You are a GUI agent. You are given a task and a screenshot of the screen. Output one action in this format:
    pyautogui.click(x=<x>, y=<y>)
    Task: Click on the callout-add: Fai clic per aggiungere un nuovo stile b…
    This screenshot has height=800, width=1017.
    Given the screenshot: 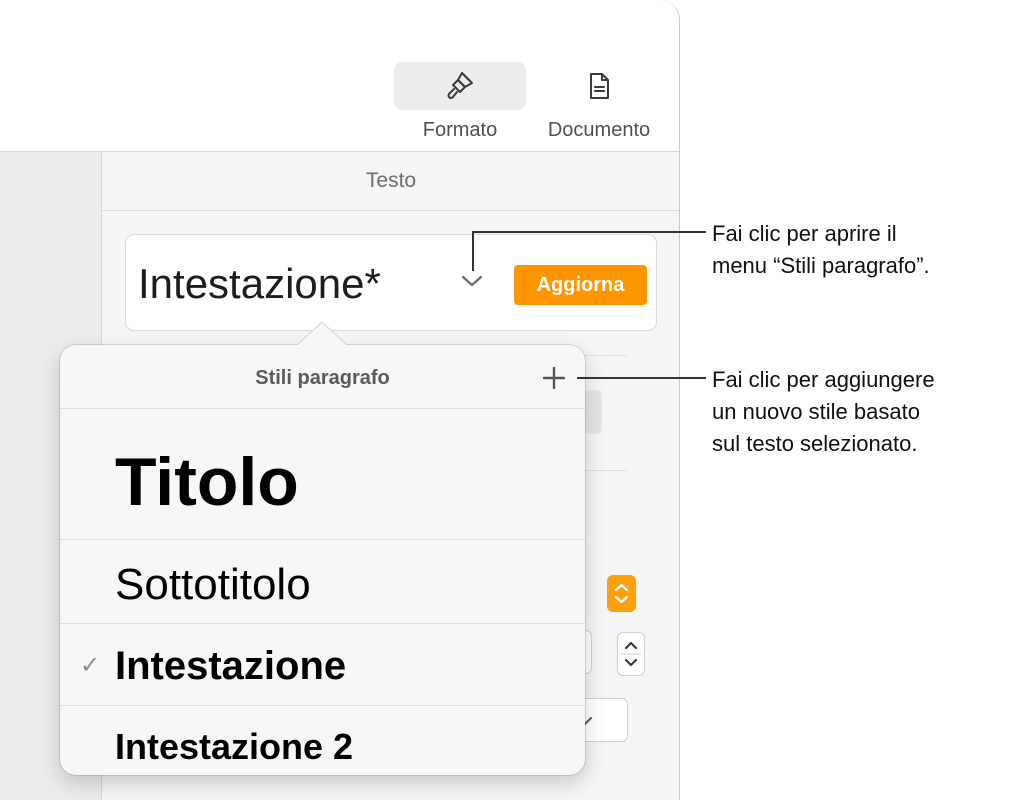 What is the action you would take?
    pyautogui.click(x=862, y=412)
    